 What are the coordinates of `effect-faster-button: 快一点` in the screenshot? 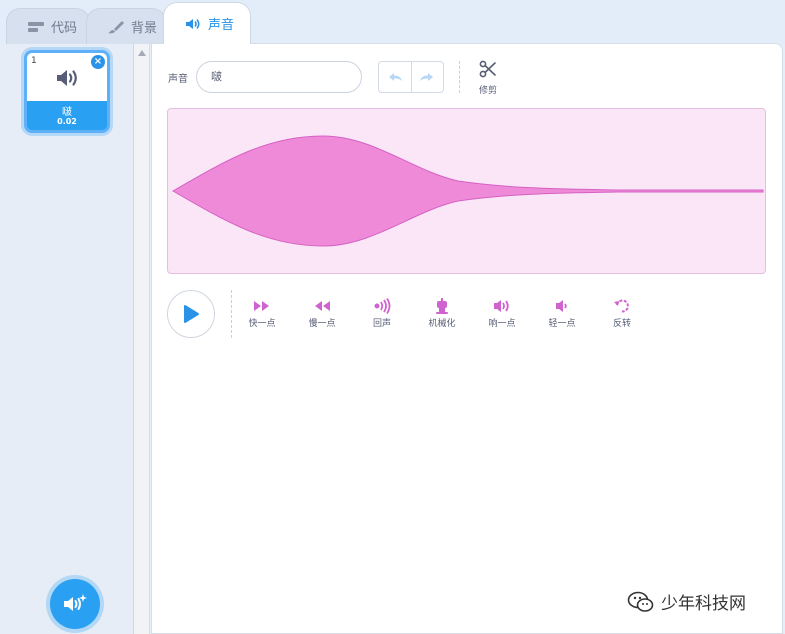 It's located at (262, 313).